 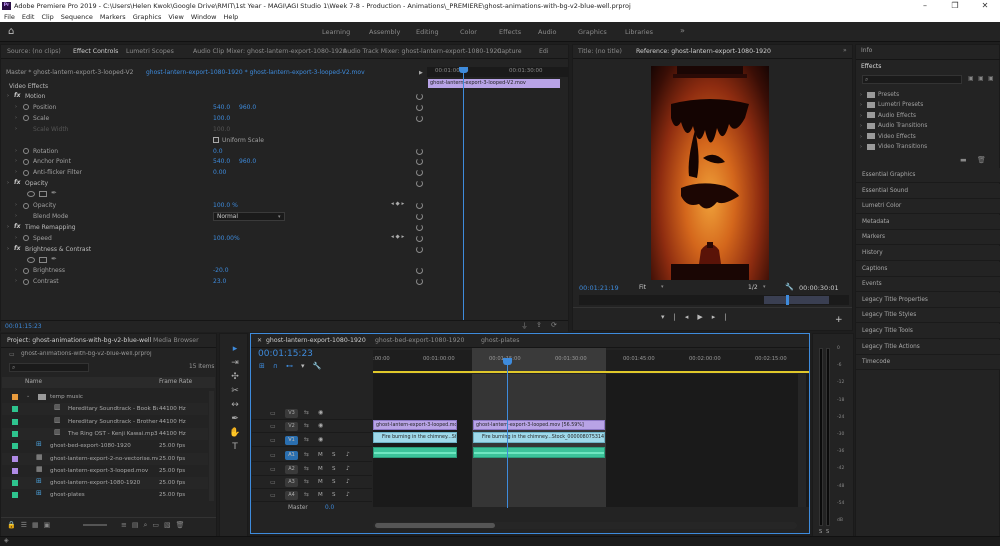 I want to click on column-name: Name, so click(x=33, y=382).